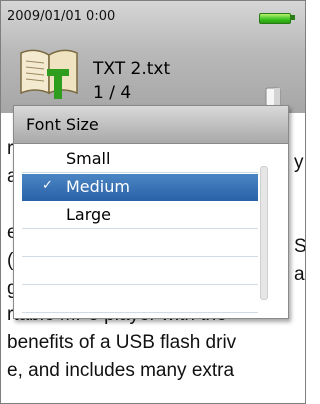 Image resolution: width=320 pixels, height=404 pixels. What do you see at coordinates (49, 74) in the screenshot?
I see `ebook-icon` at bounding box center [49, 74].